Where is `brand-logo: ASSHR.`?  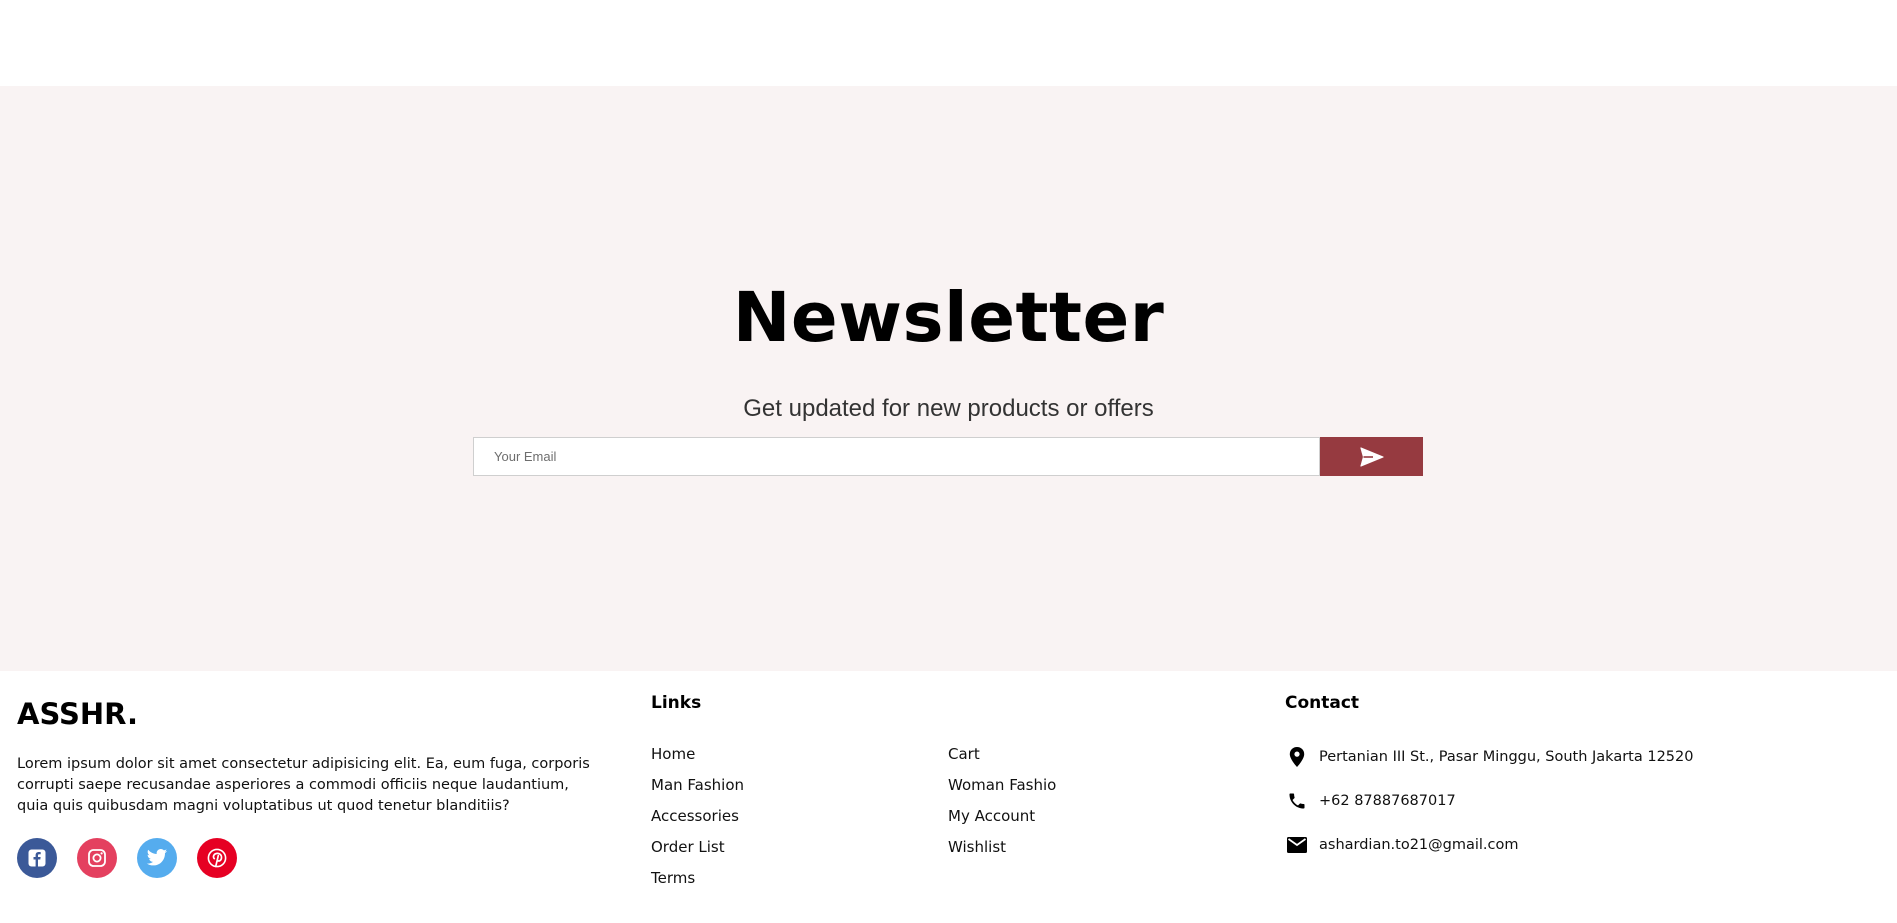 brand-logo: ASSHR. is located at coordinates (77, 714).